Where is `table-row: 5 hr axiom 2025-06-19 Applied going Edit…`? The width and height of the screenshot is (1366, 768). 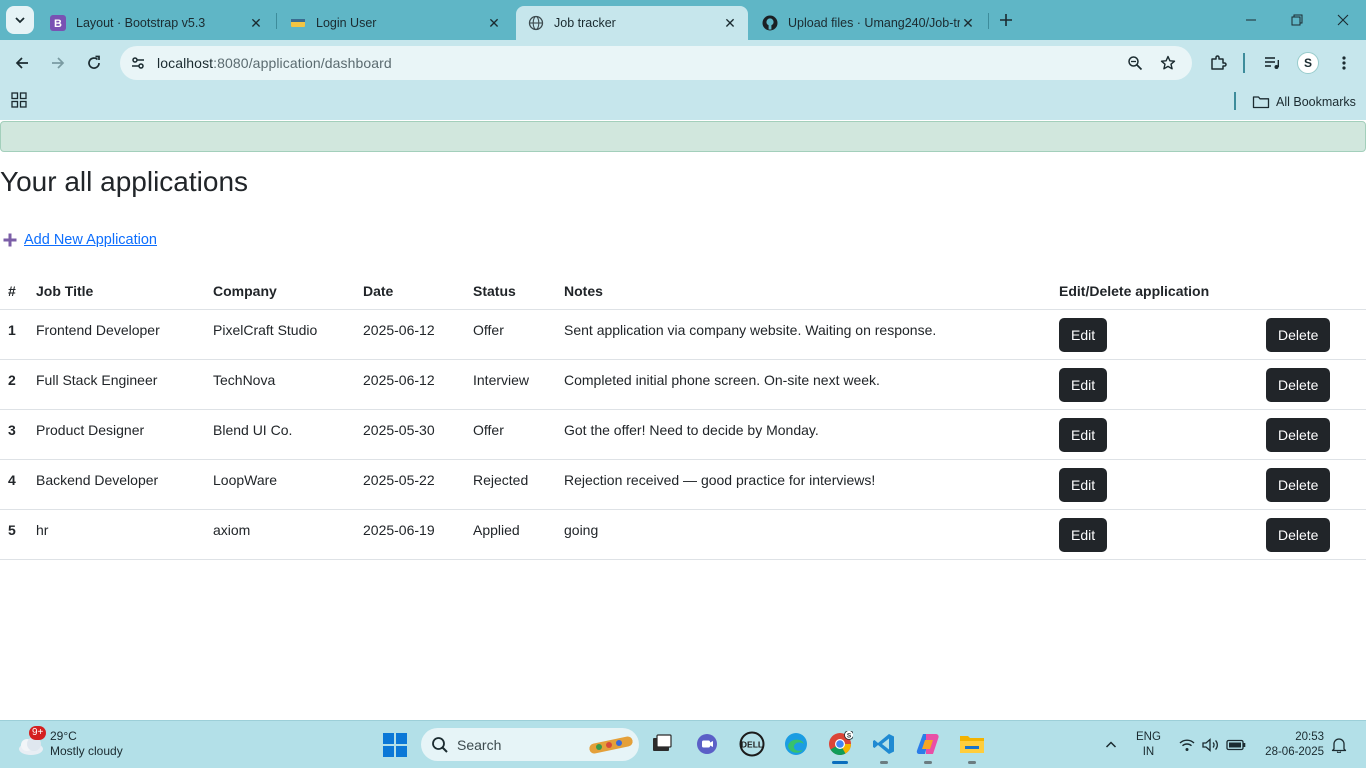 table-row: 5 hr axiom 2025-06-19 Applied going Edit… is located at coordinates (683, 534).